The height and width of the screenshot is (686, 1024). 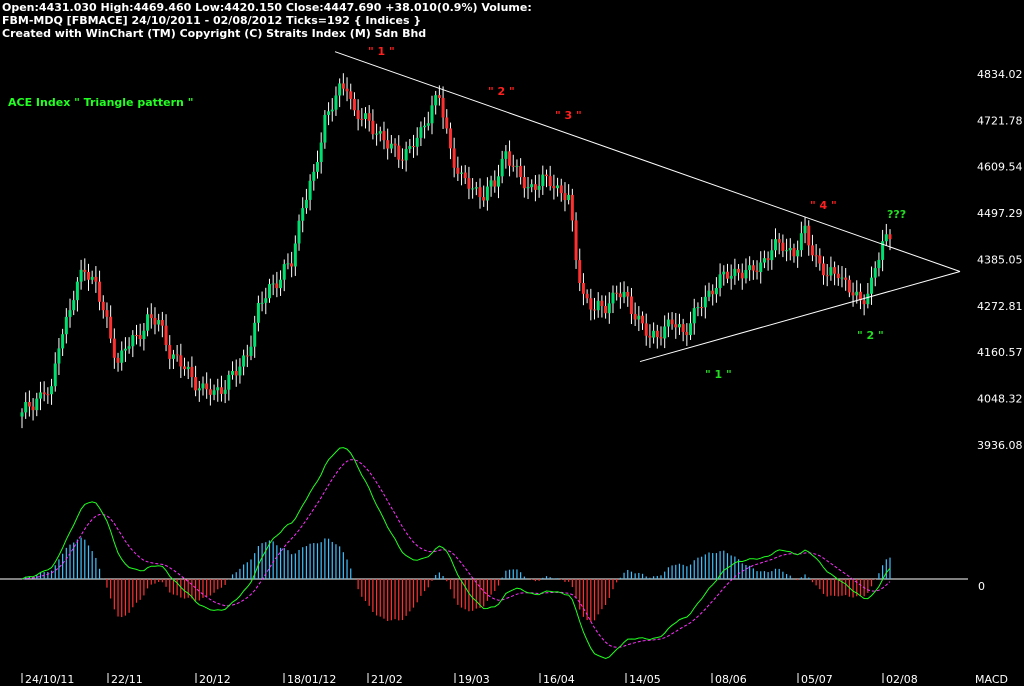 What do you see at coordinates (1000, 260) in the screenshot?
I see `y-tick-label: 4385.05` at bounding box center [1000, 260].